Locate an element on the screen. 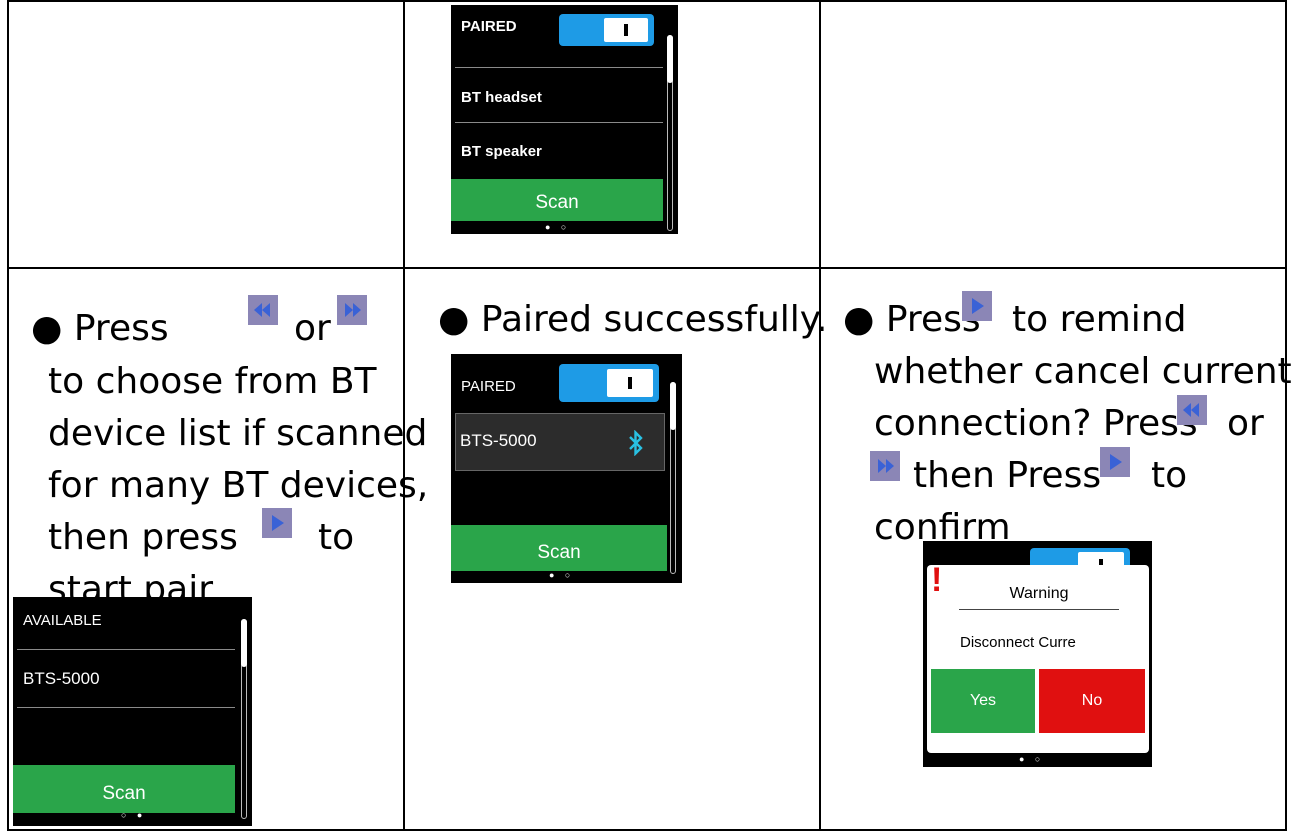  paired-success-screen: PAIRED BTS-5000 Scan ● ○ is located at coordinates (566, 468).